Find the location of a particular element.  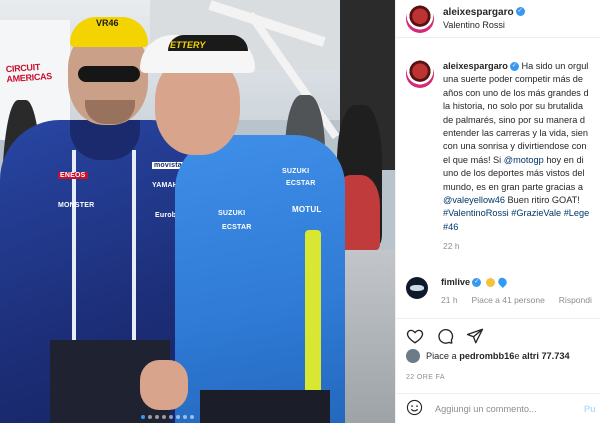

sponsor-monster: MONSTER is located at coordinates (76, 205).